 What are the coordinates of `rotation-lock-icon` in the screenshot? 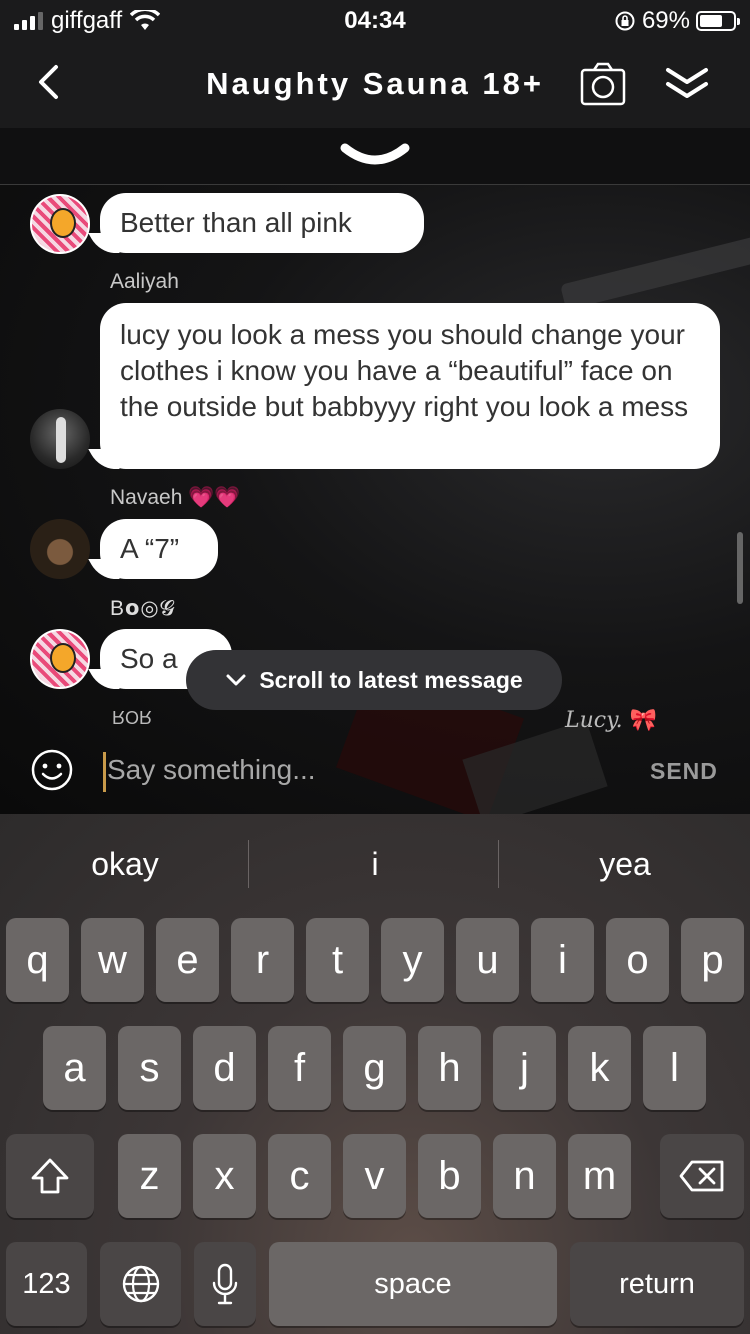 It's located at (625, 21).